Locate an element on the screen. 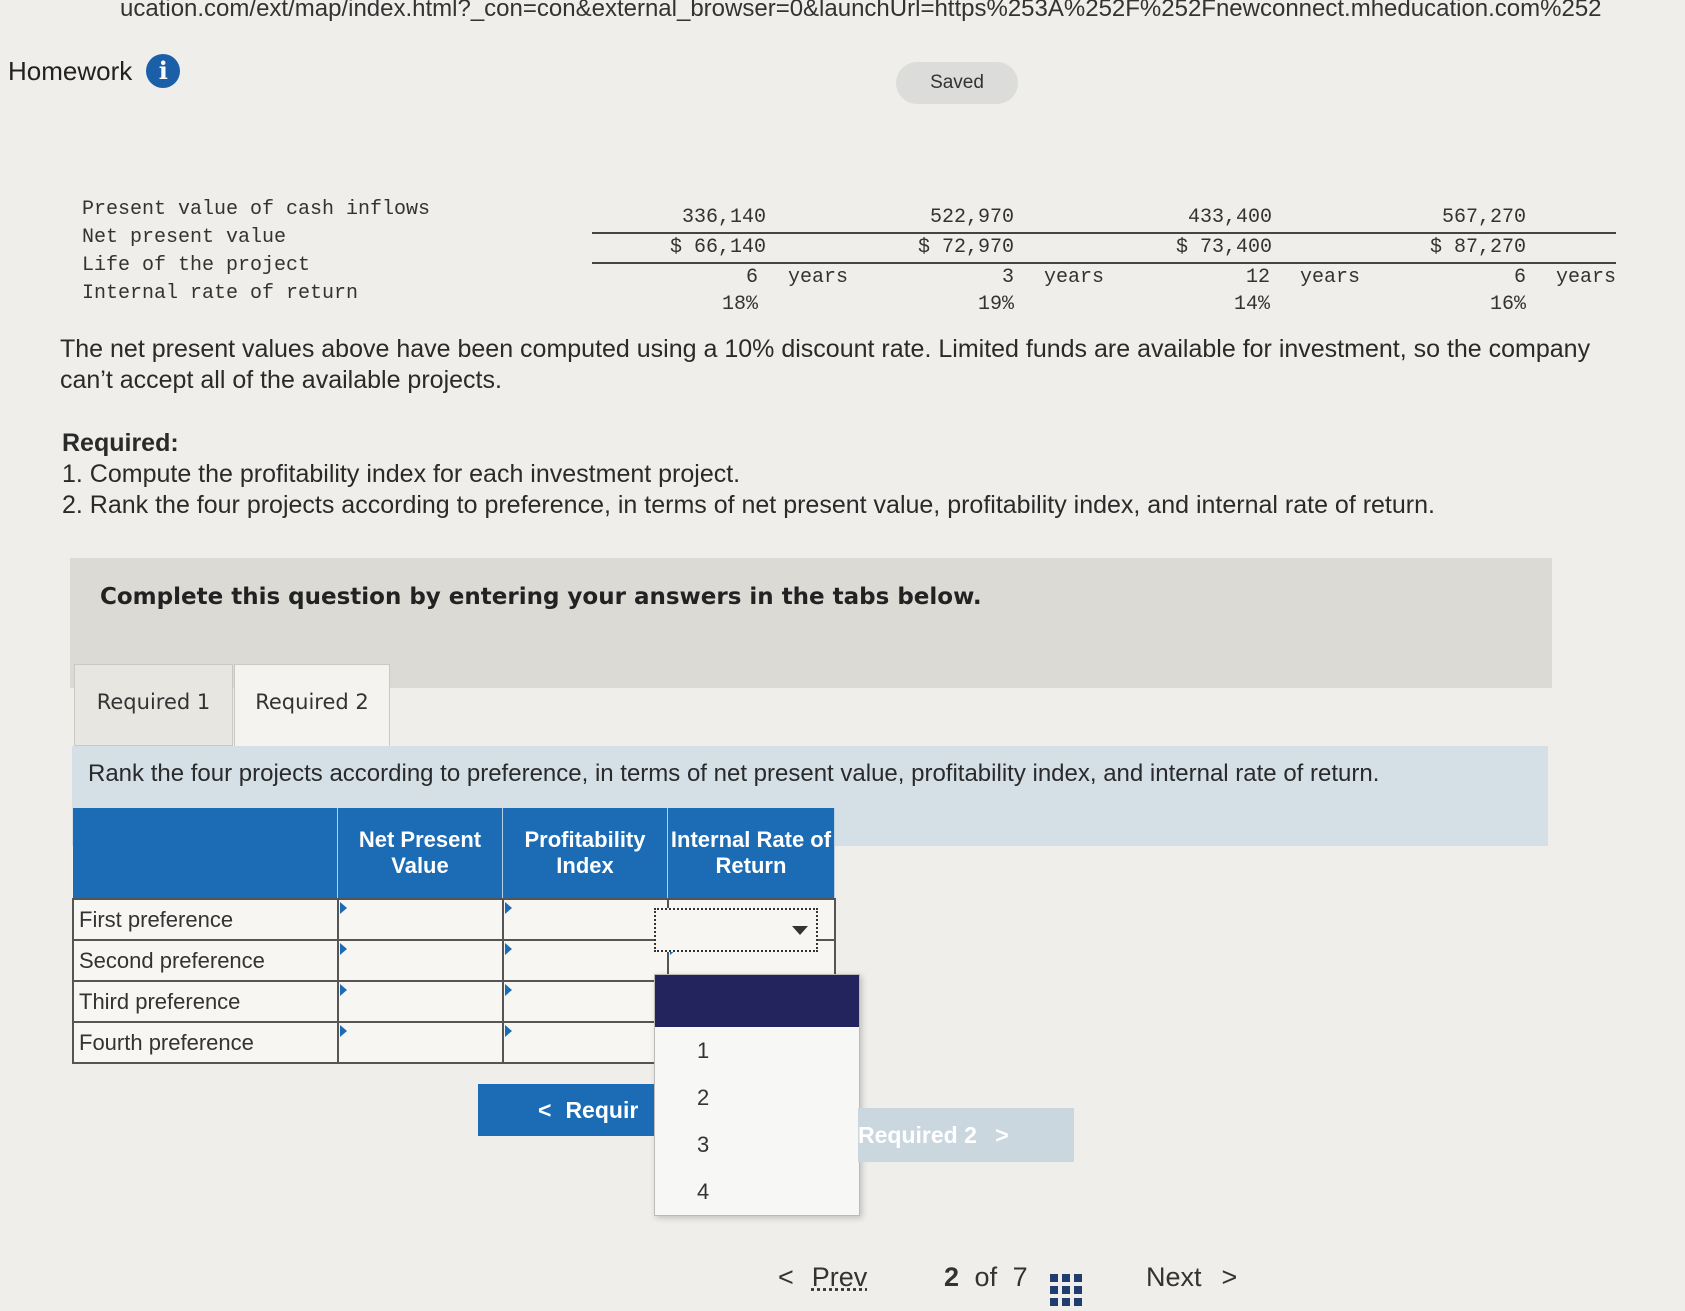 The width and height of the screenshot is (1685, 1311). project-life: 12 years is located at coordinates (1232, 277).